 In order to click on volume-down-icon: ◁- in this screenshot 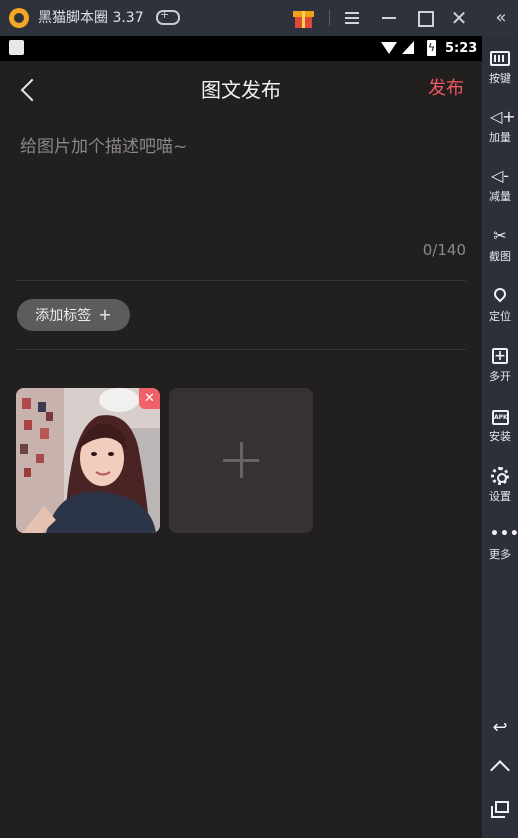, I will do `click(500, 175)`.